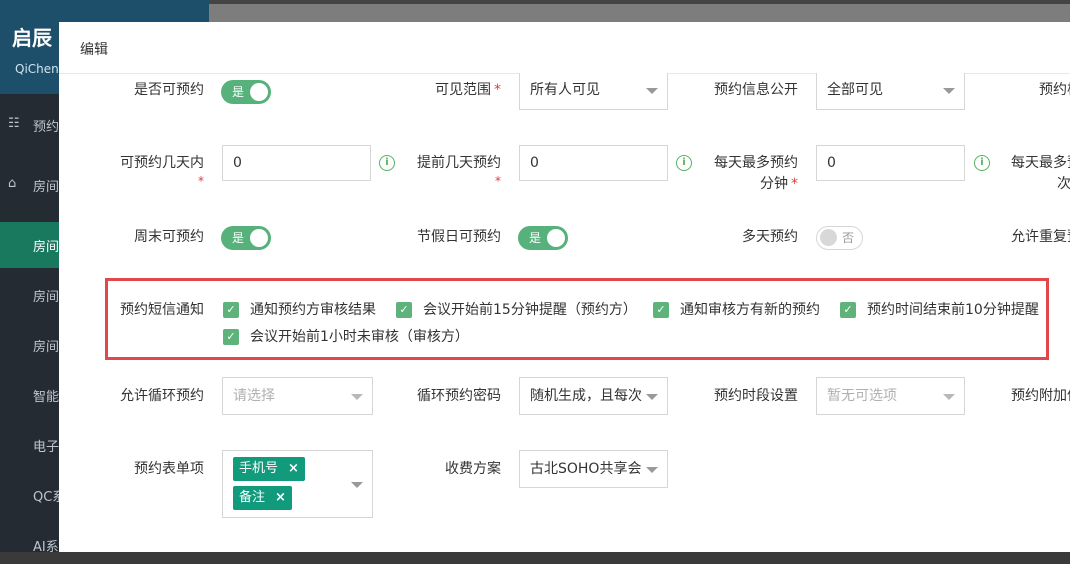  I want to click on tag-label: 备注, so click(252, 497).